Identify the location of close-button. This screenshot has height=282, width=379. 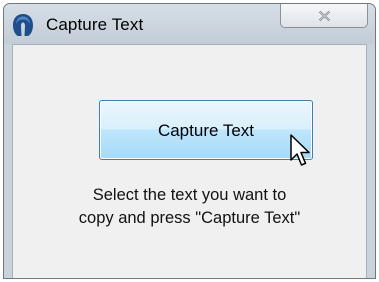
(324, 16).